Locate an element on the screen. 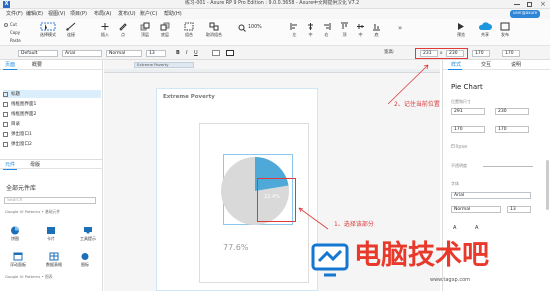 This screenshot has width=550, height=291. style-select: Default is located at coordinates (38, 53).